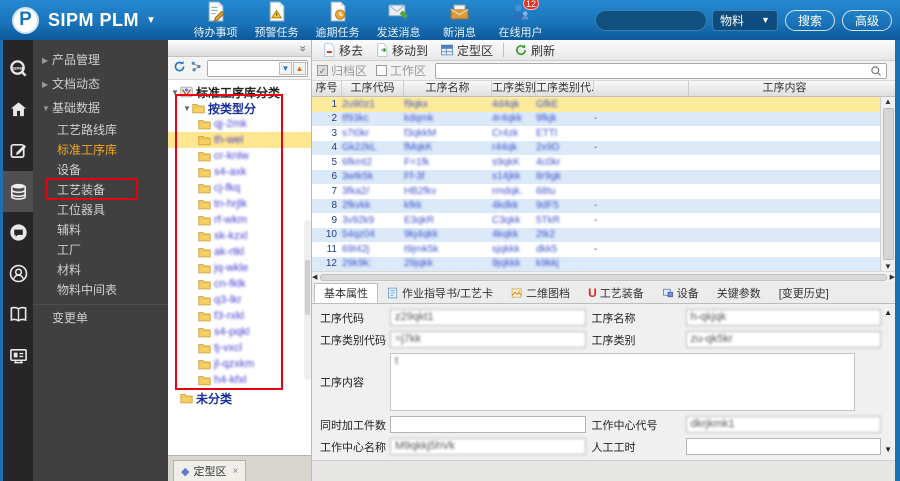 This screenshot has width=900, height=481. Describe the element at coordinates (239, 92) in the screenshot. I see `tree-root: ▼ 标准工序库分类` at that location.